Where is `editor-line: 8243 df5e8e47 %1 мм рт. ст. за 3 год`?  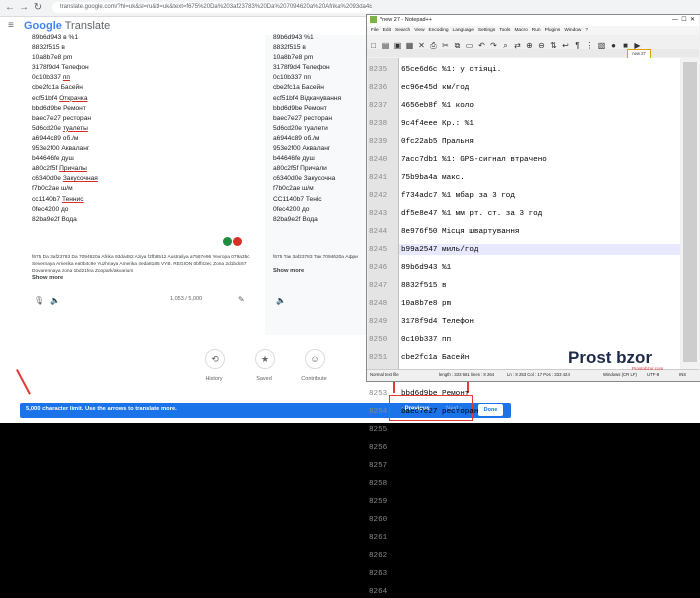 editor-line: 8243 df5e8e47 %1 мм рт. ст. за 3 год is located at coordinates (524, 211).